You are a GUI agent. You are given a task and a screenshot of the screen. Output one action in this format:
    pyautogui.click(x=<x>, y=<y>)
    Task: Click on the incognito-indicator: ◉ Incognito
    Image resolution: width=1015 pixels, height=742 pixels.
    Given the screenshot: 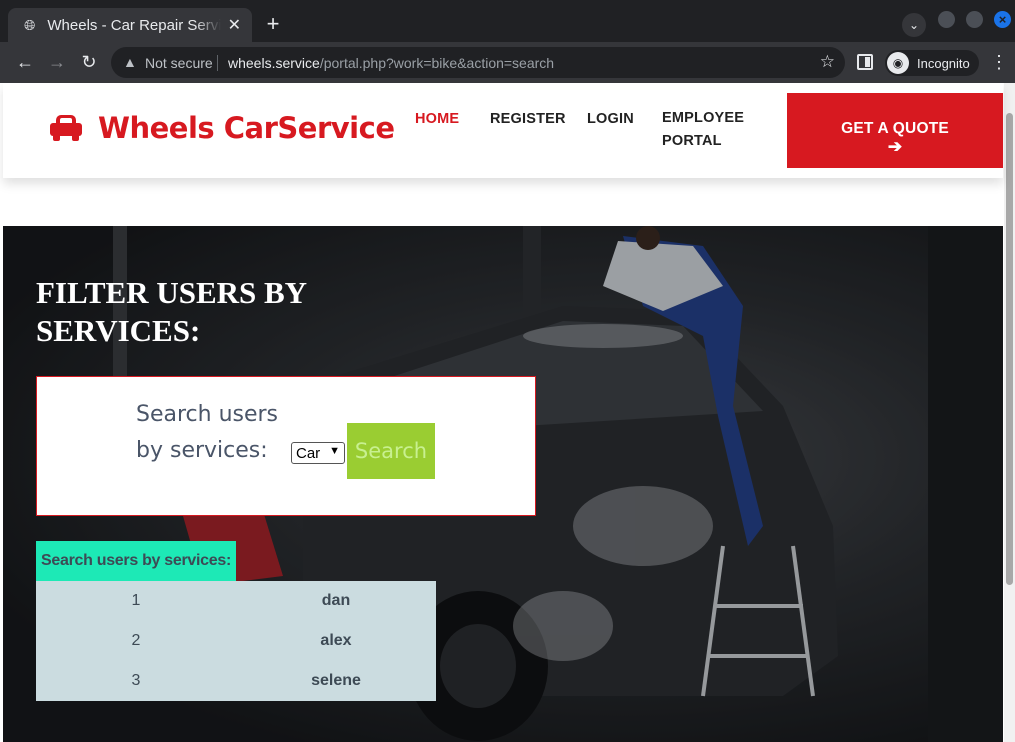 What is the action you would take?
    pyautogui.click(x=932, y=63)
    